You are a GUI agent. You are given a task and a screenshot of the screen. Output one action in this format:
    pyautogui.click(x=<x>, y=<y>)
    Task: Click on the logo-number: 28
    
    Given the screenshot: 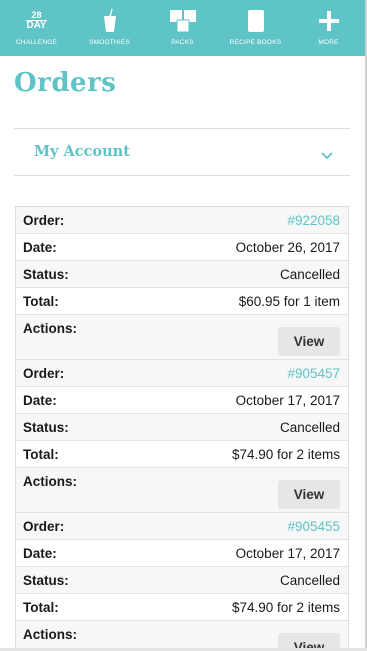 What is the action you would take?
    pyautogui.click(x=36, y=15)
    